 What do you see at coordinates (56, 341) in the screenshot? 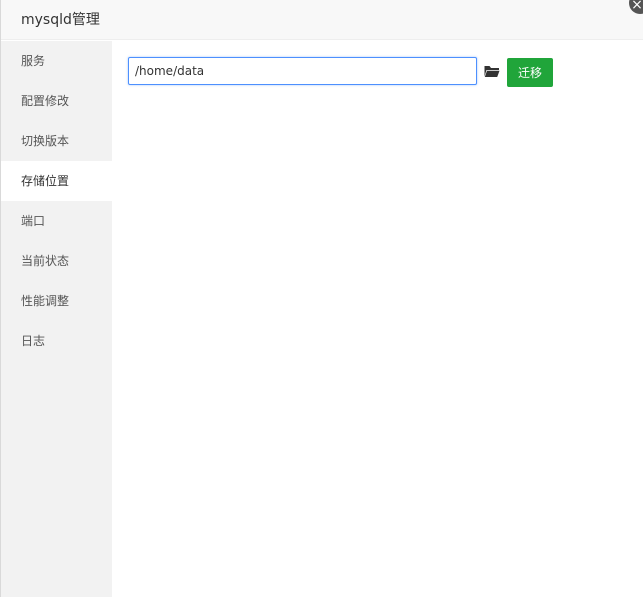
I see `sidebar-item-logs: 日志` at bounding box center [56, 341].